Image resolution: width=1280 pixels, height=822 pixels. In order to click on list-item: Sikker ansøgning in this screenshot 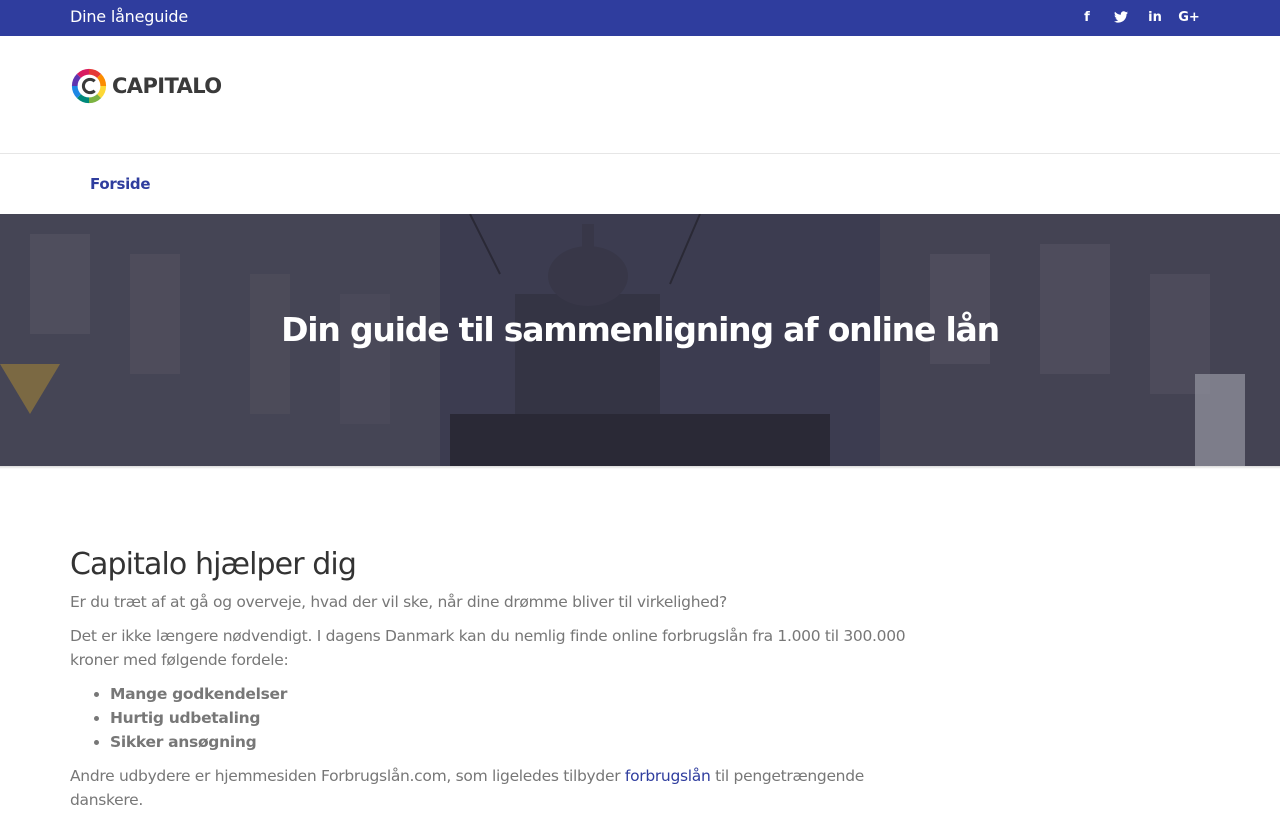, I will do `click(515, 742)`.